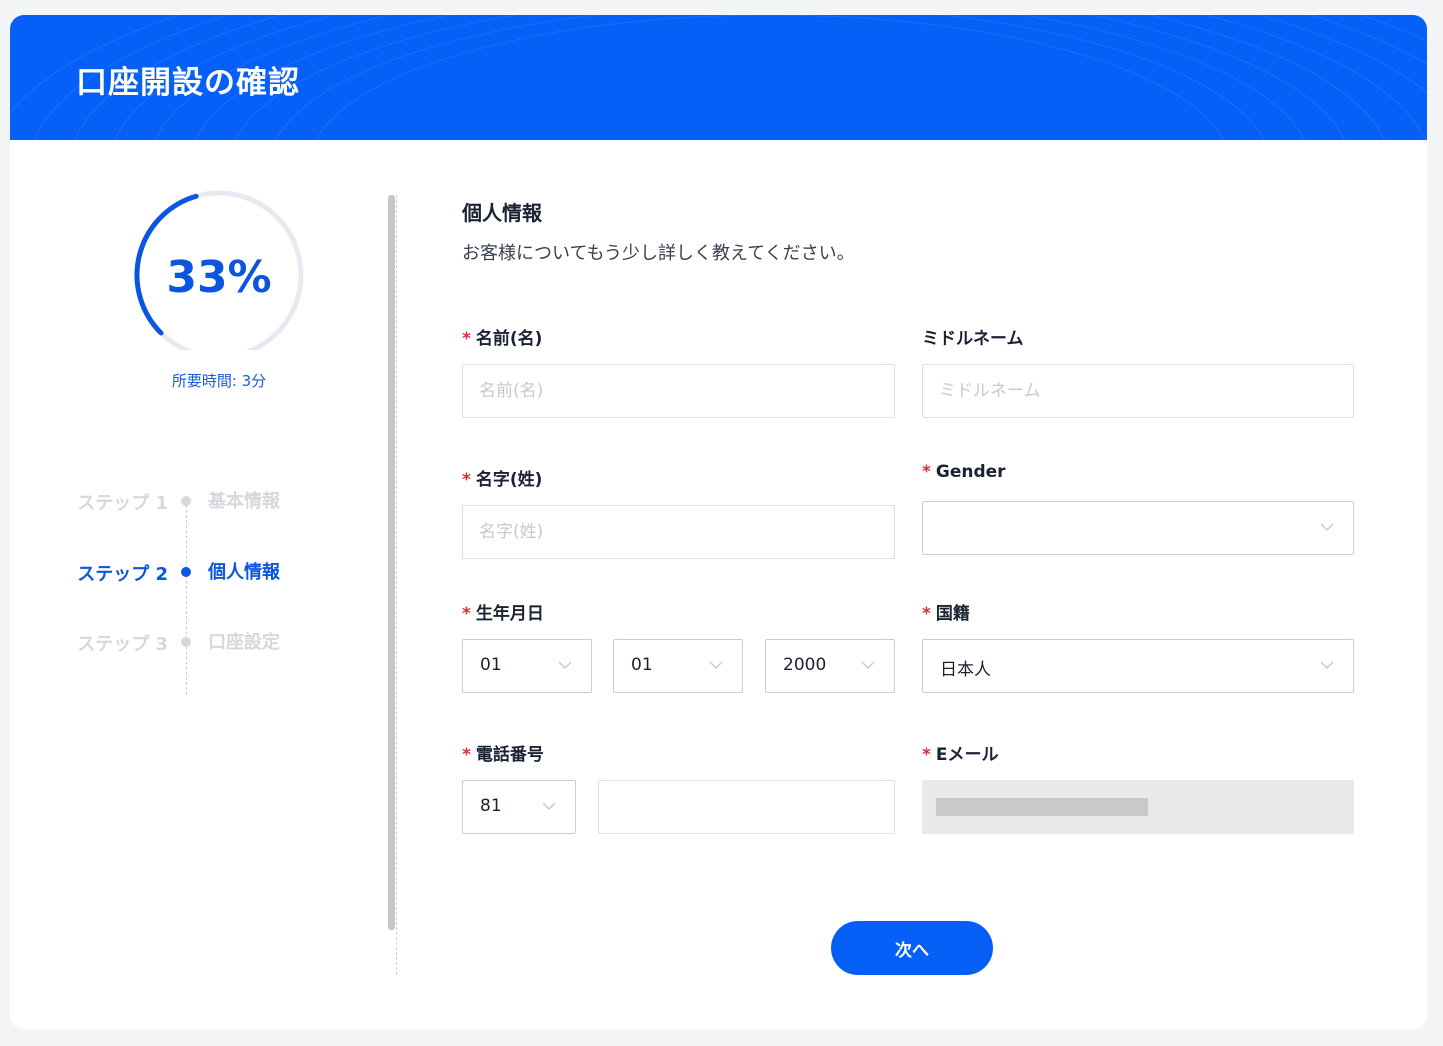 Image resolution: width=1443 pixels, height=1046 pixels. What do you see at coordinates (491, 806) in the screenshot?
I see `phone-country-code-value: 81` at bounding box center [491, 806].